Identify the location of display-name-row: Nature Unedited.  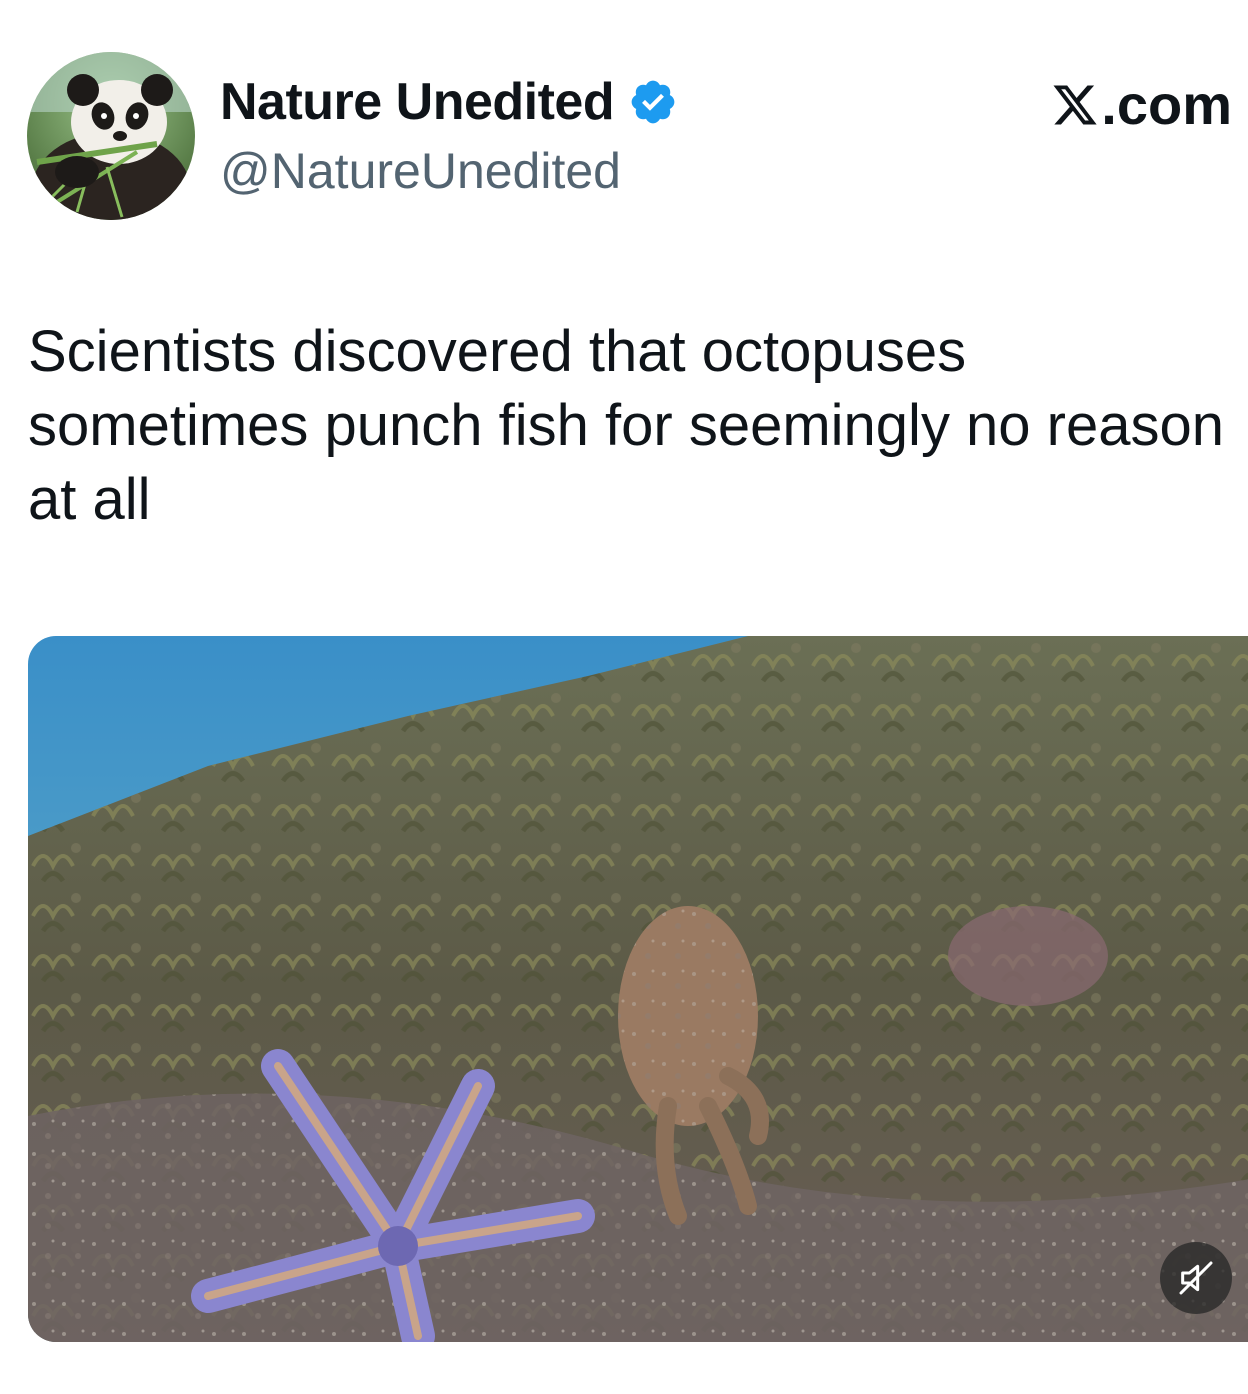
(449, 102).